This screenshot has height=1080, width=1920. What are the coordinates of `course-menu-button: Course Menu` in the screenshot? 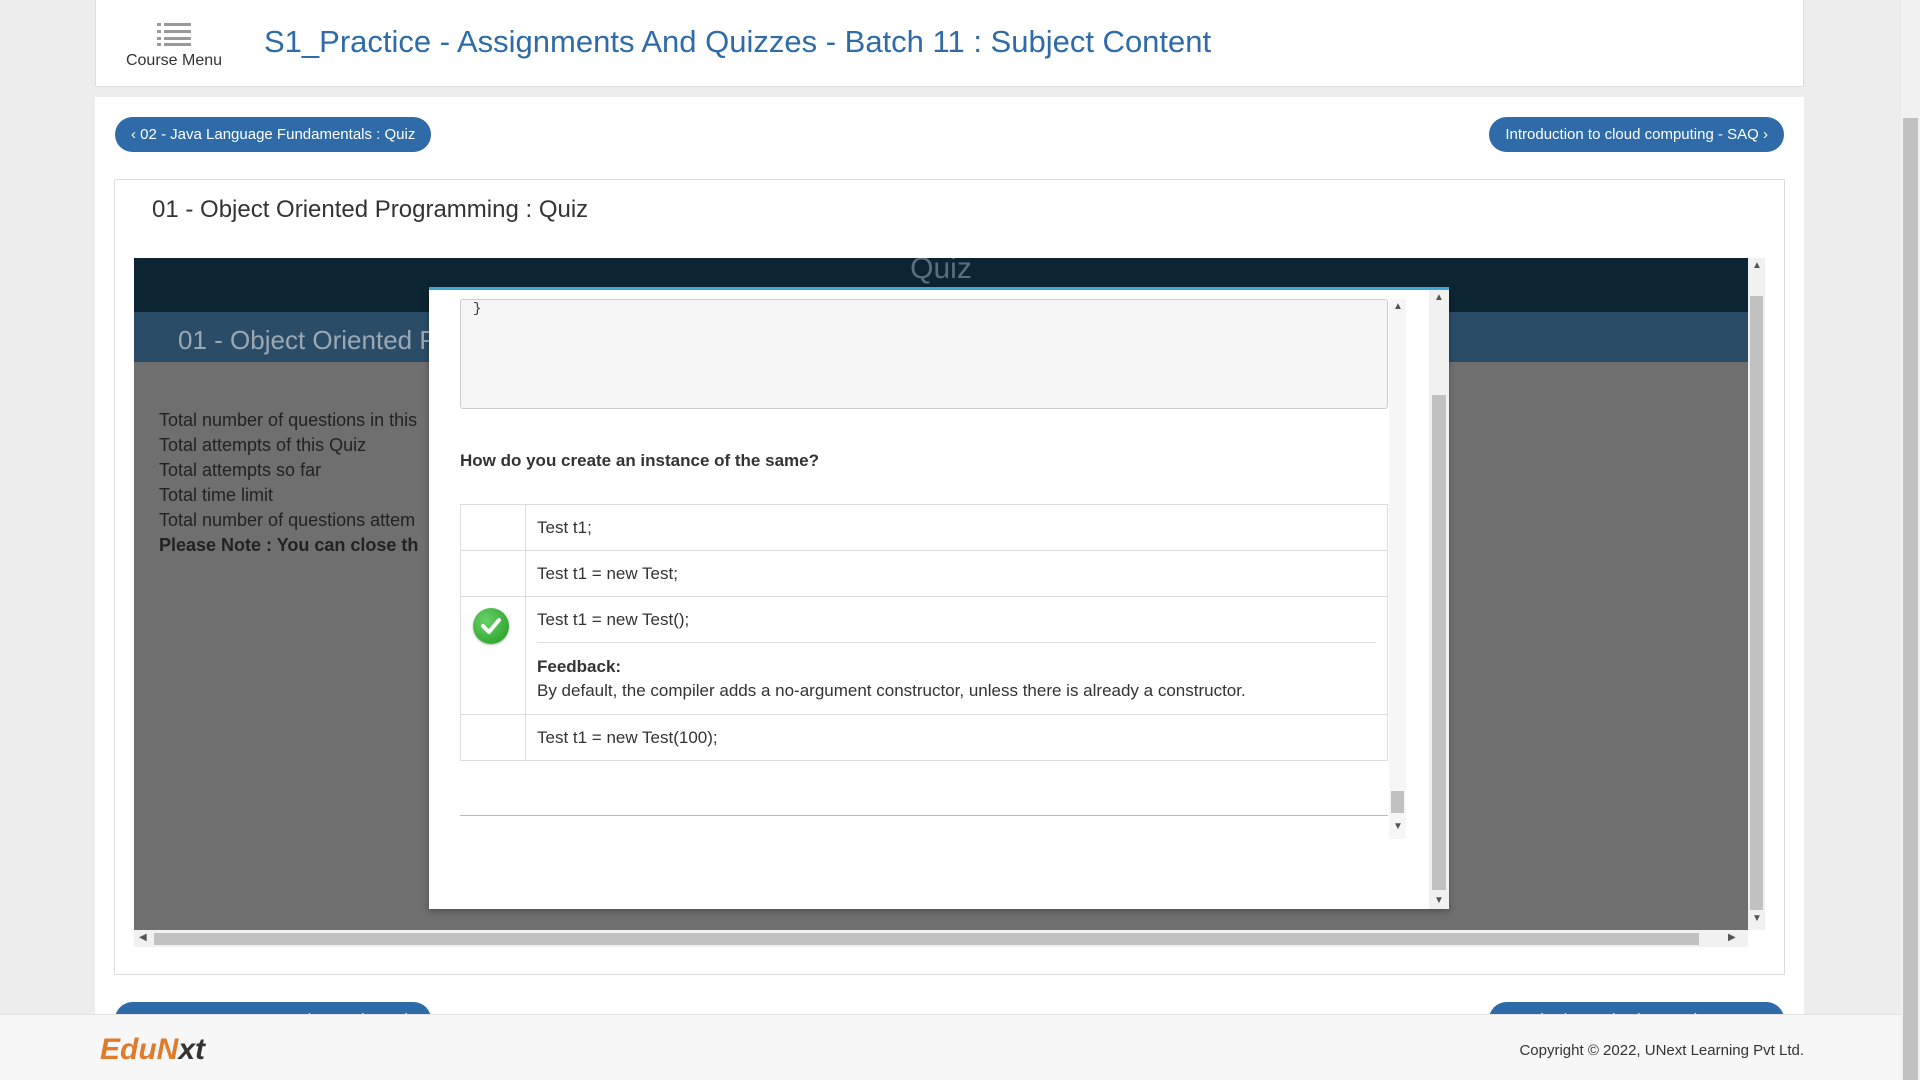 It's located at (174, 46).